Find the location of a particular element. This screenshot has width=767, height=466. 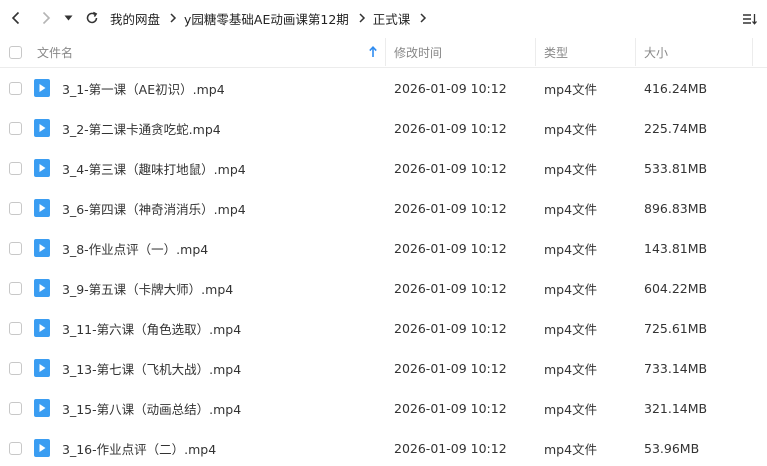

chevron-left-icon is located at coordinates (15, 18).